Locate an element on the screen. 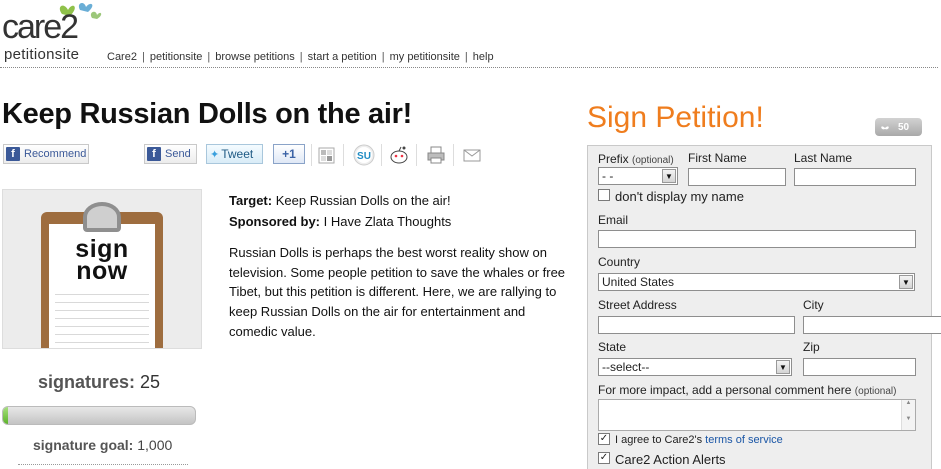 The image size is (941, 469). goal-divider is located at coordinates (103, 464).